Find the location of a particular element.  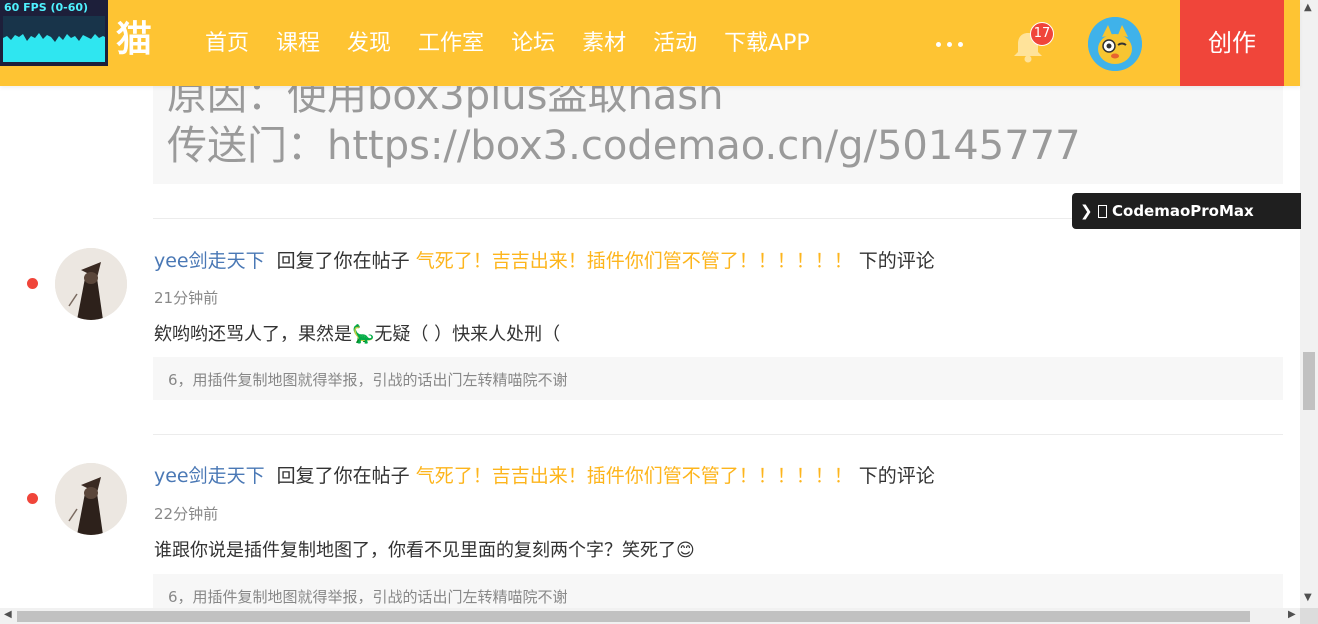

fps-label: 60 FPS (0-60) is located at coordinates (46, 7).